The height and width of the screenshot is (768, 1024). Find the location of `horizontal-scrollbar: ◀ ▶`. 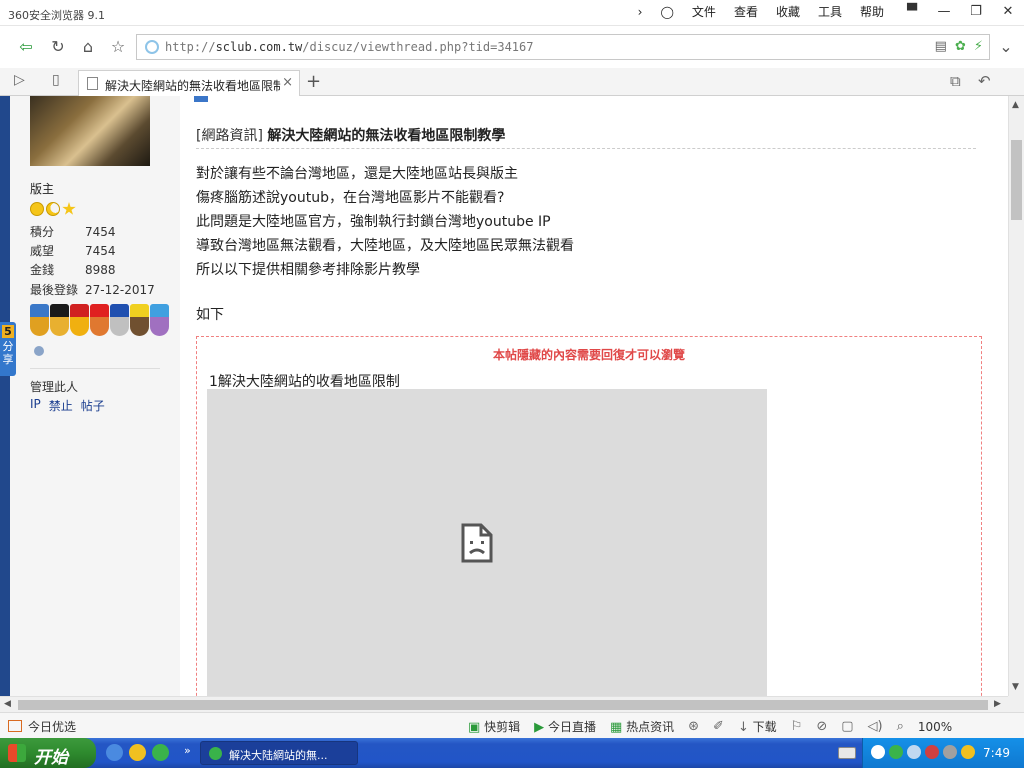

horizontal-scrollbar: ◀ ▶ is located at coordinates (504, 704).